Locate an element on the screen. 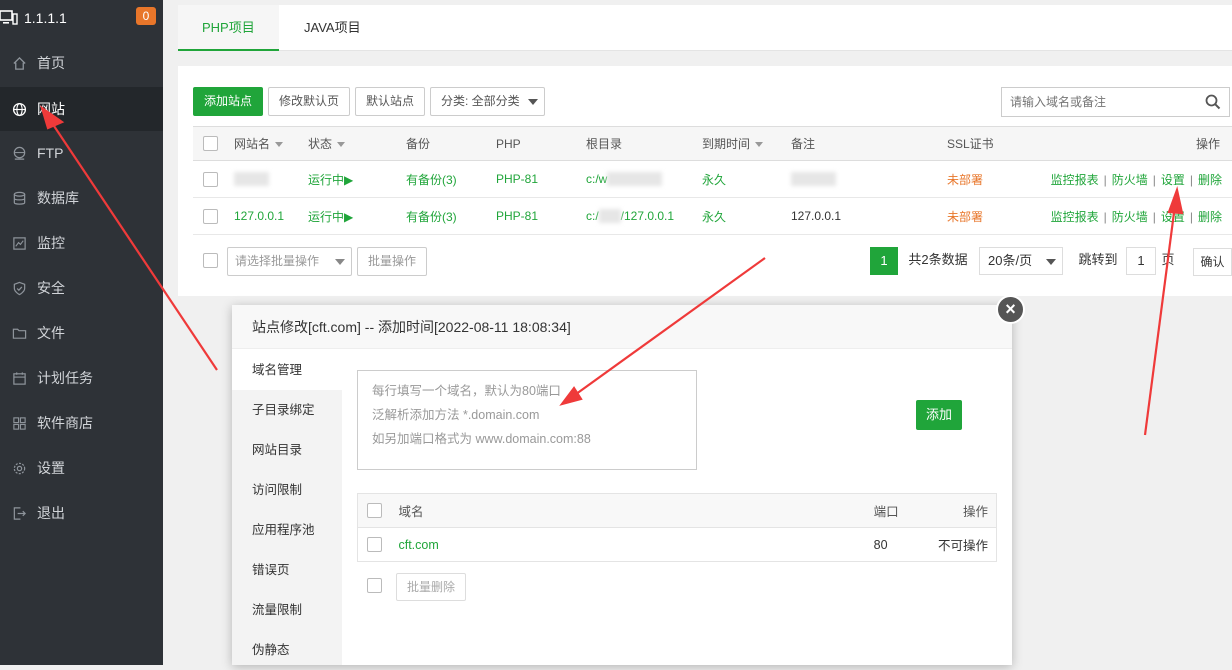  sidebar-item-logout: 退出 is located at coordinates (81, 513).